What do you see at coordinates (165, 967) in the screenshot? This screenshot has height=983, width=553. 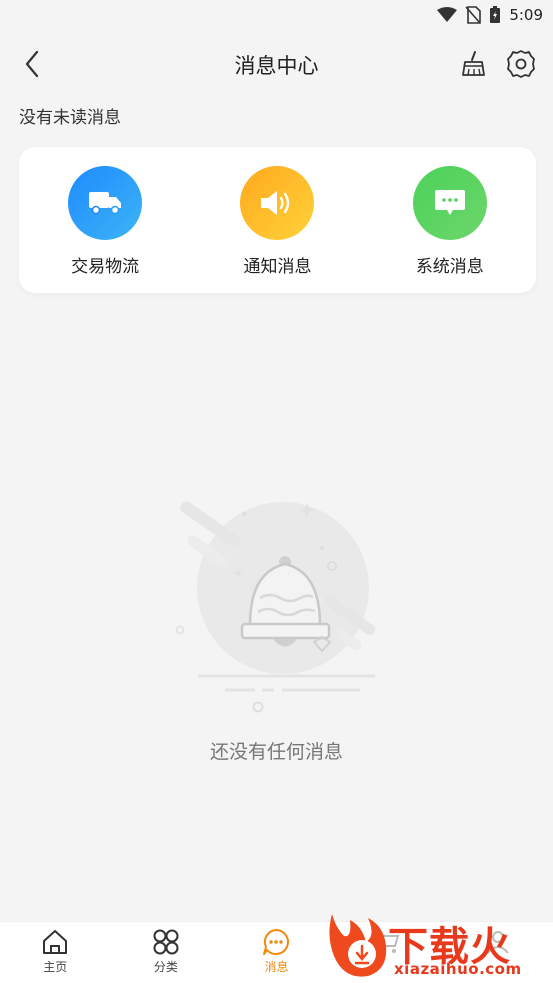 I see `tab-label: 分类` at bounding box center [165, 967].